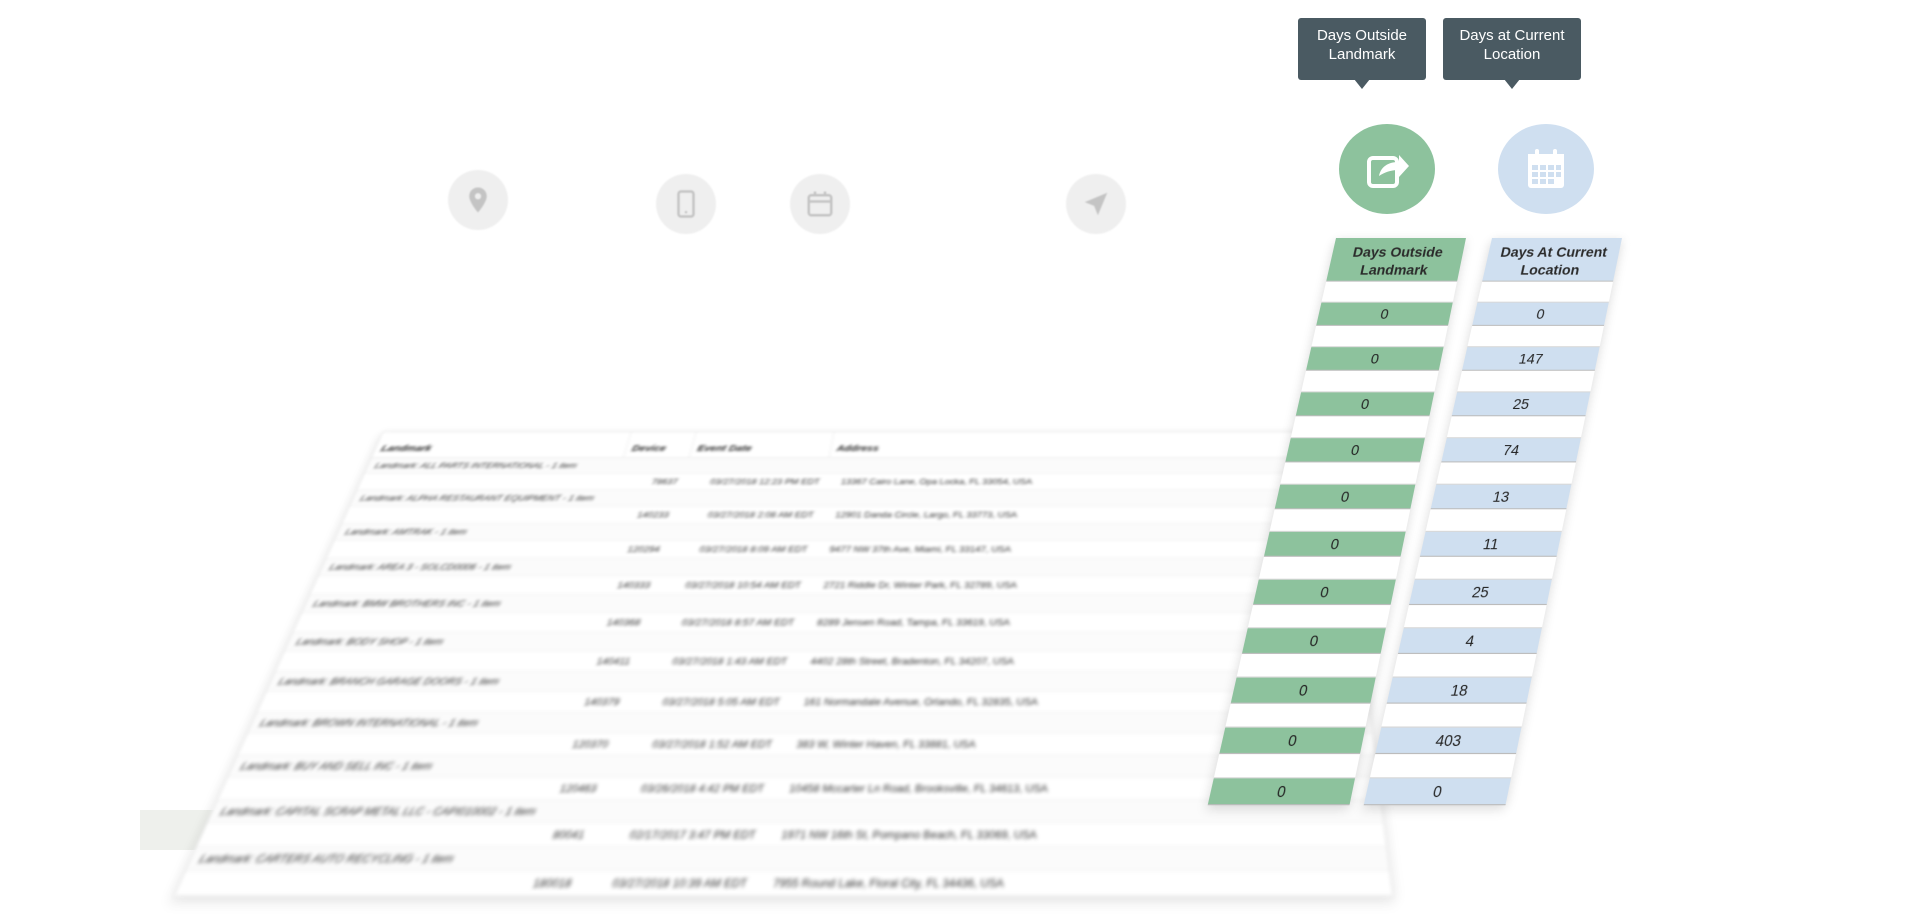  I want to click on event-date-cell: 02/17/2017 3:47 PM EDT, so click(692, 834).